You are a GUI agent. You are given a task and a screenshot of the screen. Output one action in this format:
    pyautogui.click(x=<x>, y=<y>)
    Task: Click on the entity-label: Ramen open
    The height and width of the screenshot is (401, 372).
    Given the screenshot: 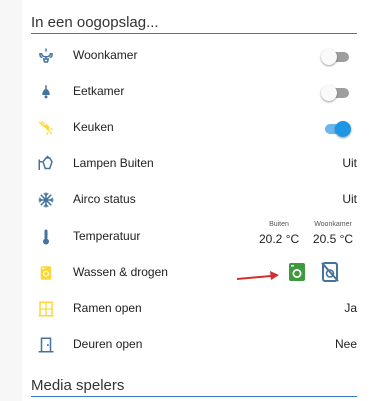 What is the action you would take?
    pyautogui.click(x=107, y=308)
    